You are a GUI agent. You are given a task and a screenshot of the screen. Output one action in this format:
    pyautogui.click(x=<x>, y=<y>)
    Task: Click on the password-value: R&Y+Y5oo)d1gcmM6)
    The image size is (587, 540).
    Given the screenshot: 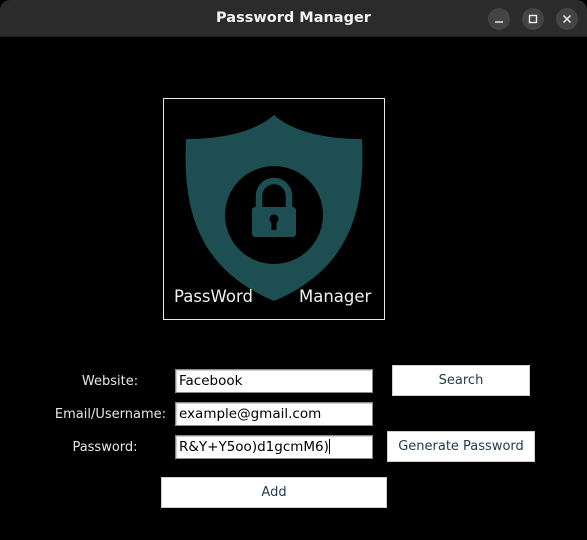 What is the action you would take?
    pyautogui.click(x=254, y=447)
    